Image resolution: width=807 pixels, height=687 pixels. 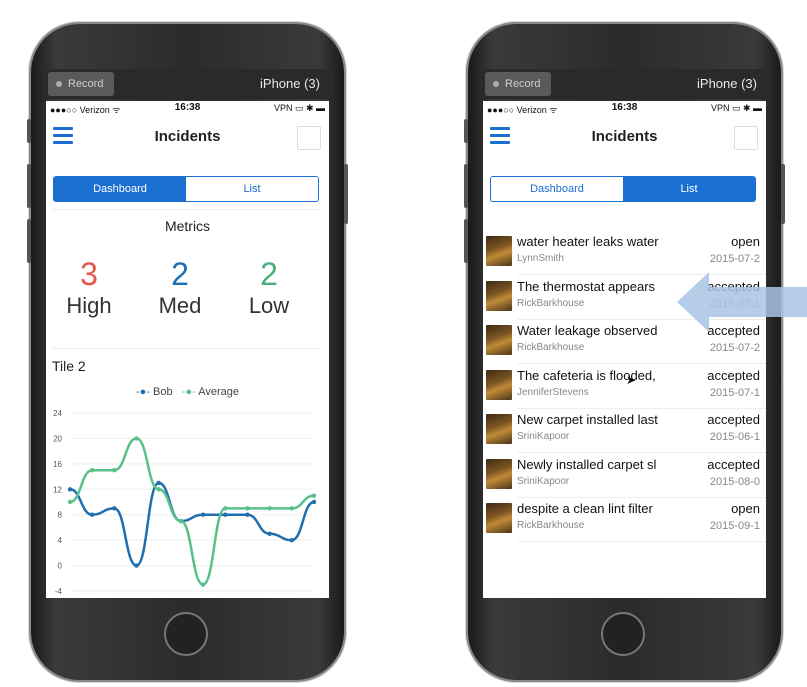 I want to click on mouse-cursor-icon: ➤, so click(x=631, y=380).